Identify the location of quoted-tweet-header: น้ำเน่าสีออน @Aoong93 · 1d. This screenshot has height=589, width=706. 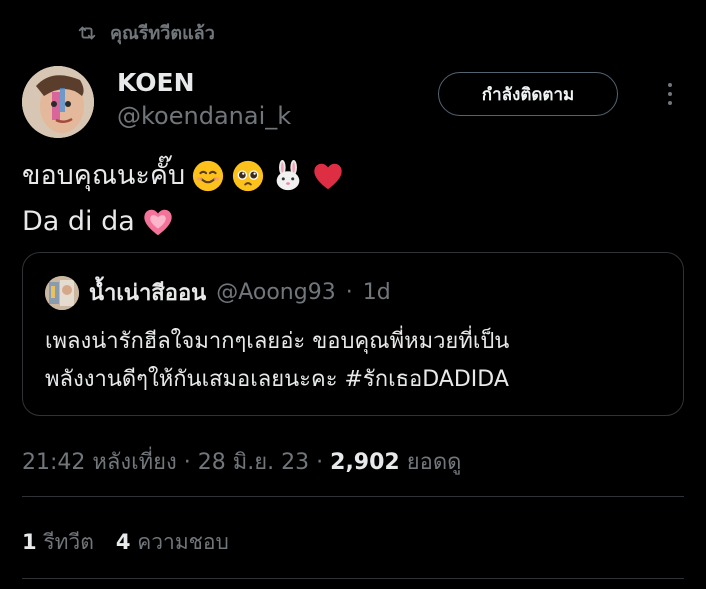
(218, 292).